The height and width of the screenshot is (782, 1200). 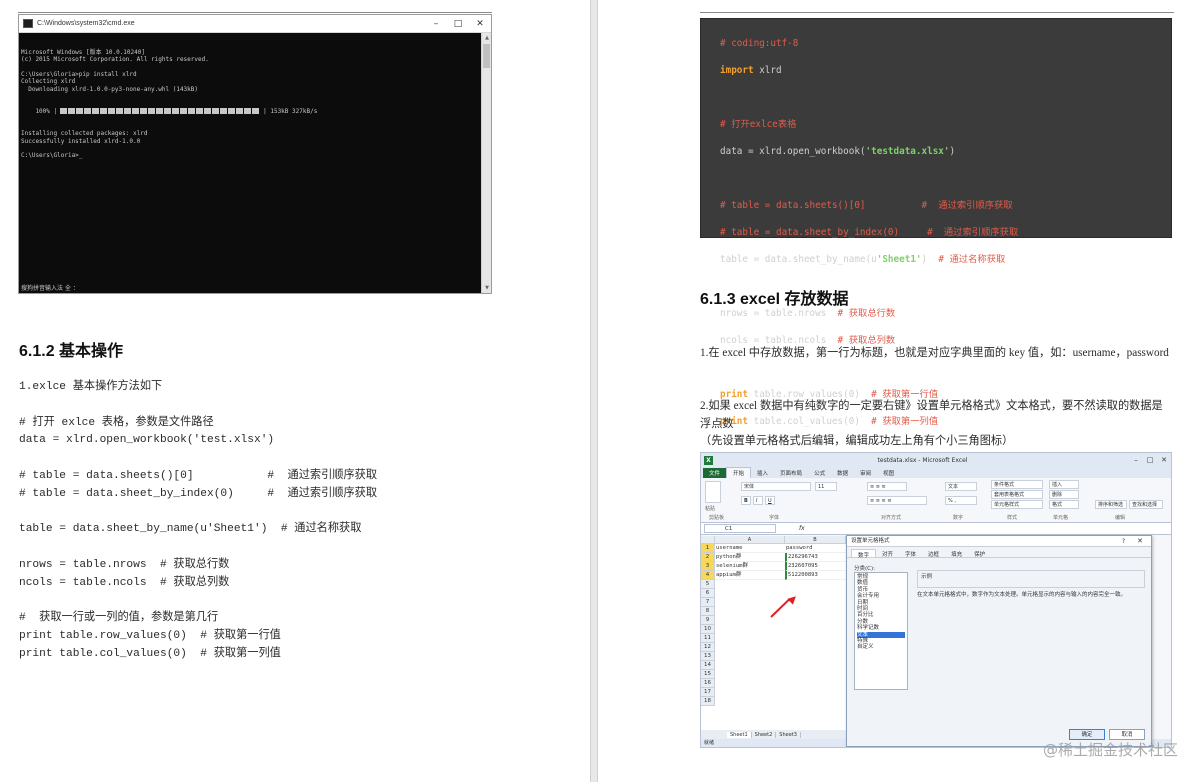 I want to click on cell-a: username, so click(x=750, y=548).